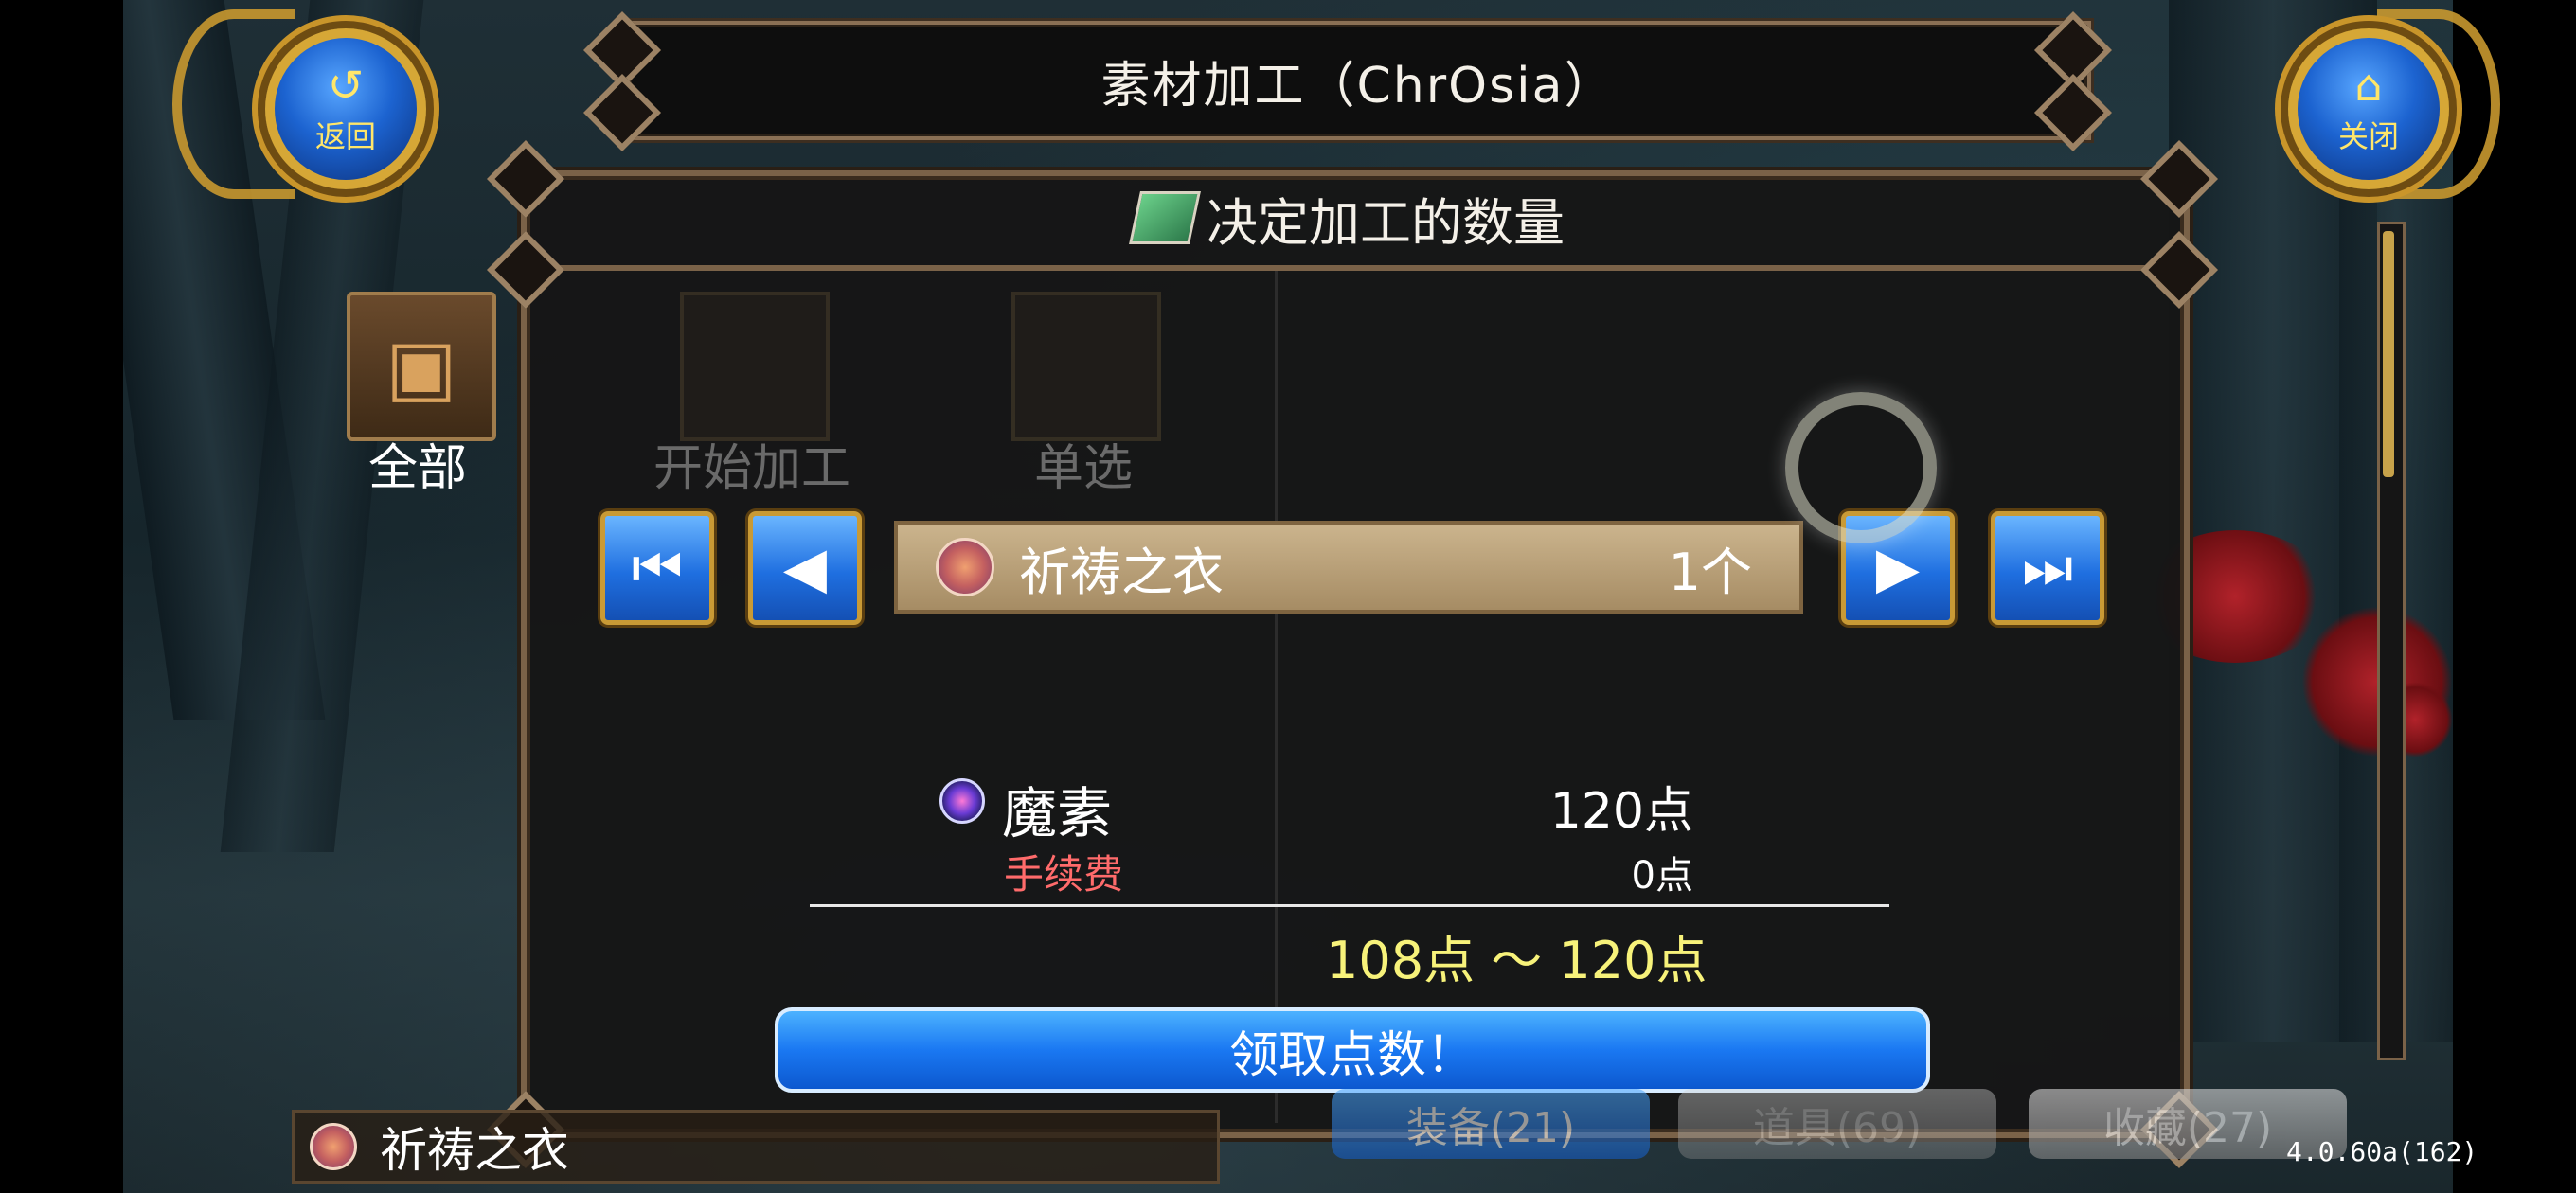 This screenshot has width=2576, height=1193. I want to click on previous-button: ◀, so click(805, 568).